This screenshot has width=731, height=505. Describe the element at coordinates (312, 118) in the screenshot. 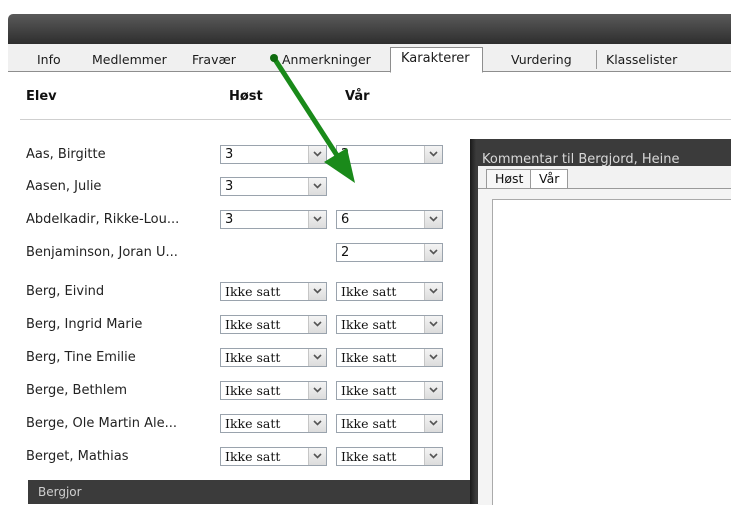

I see `annotation-arrow` at that location.